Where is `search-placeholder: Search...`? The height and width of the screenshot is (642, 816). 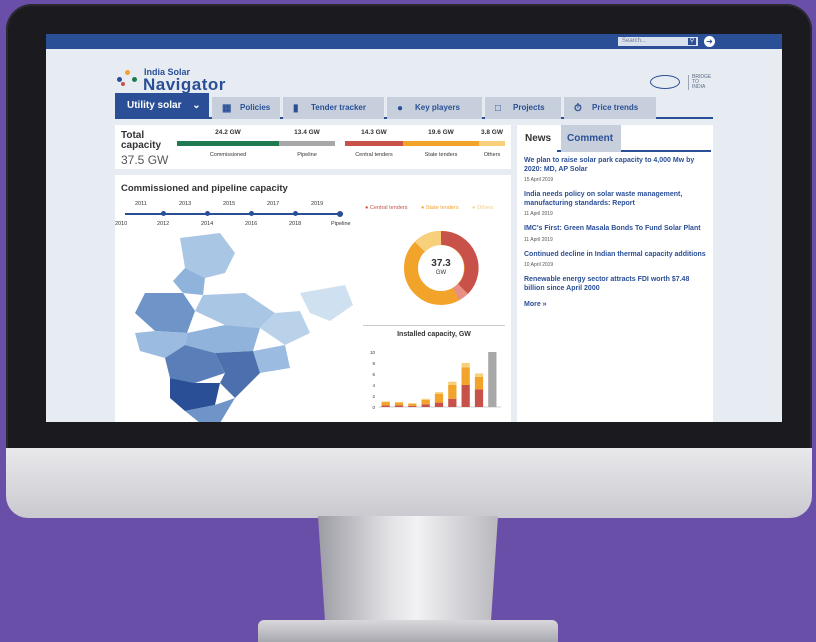 search-placeholder: Search... is located at coordinates (634, 41).